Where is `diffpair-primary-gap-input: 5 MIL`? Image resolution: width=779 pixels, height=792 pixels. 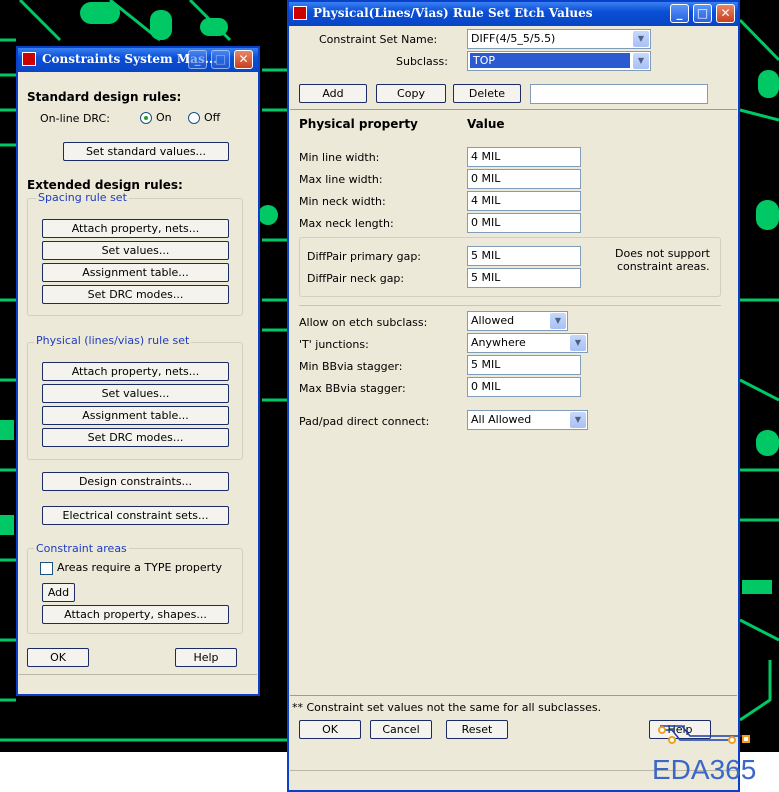
diffpair-primary-gap-input: 5 MIL is located at coordinates (524, 256).